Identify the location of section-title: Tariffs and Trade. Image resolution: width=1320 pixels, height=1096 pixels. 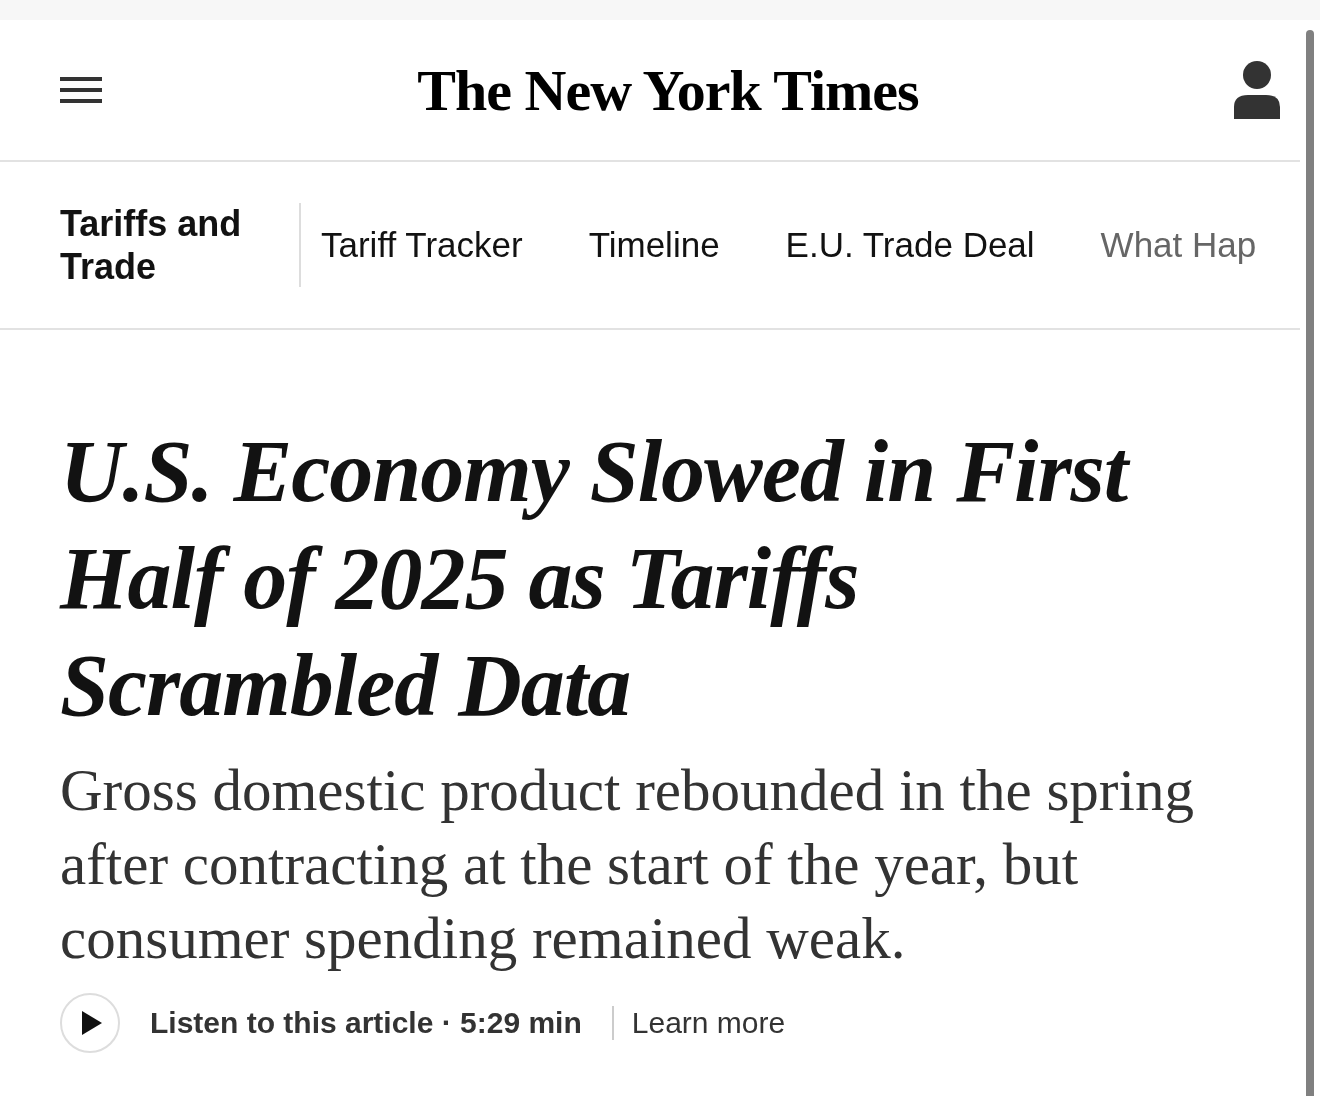
(167, 245).